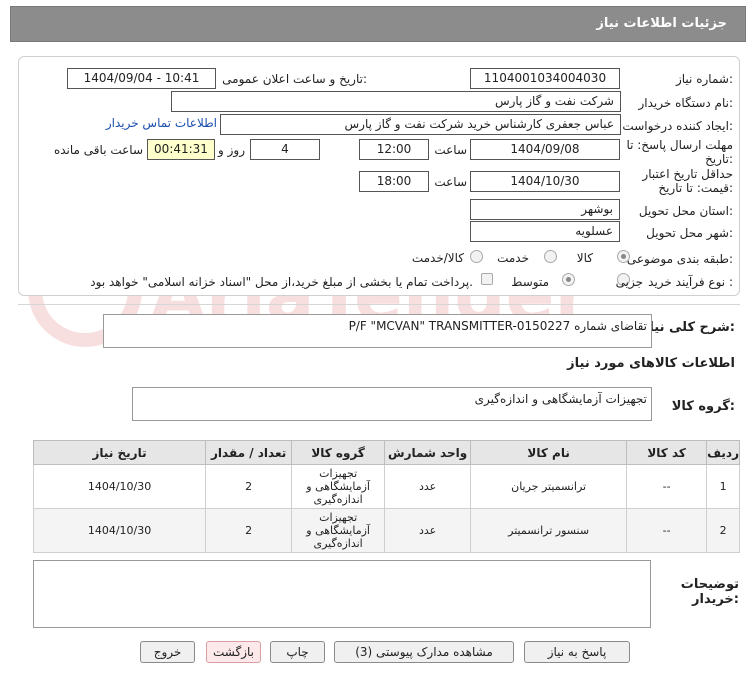 Image resolution: width=755 pixels, height=678 pixels. What do you see at coordinates (560, 399) in the screenshot?
I see `goods-group-text: تجهیزات آزمایشگاهی و اندازه‌گیری` at bounding box center [560, 399].